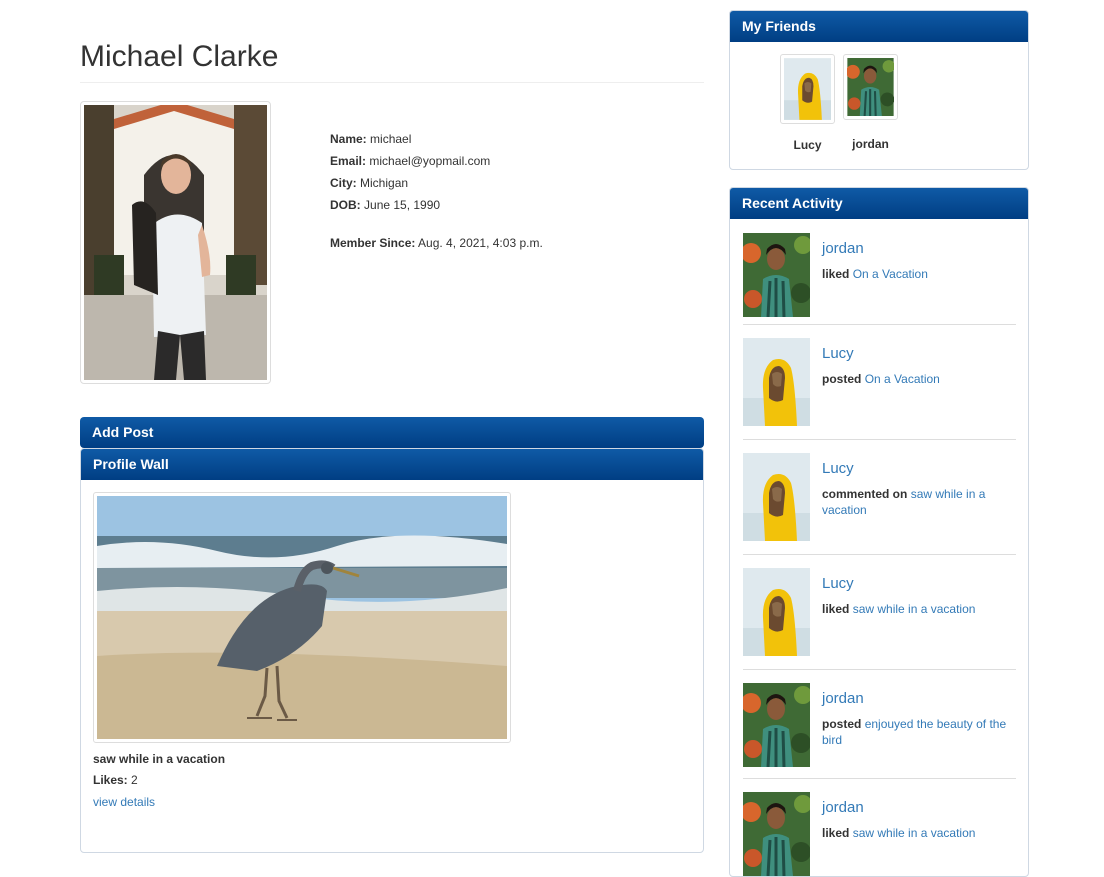  I want to click on activity-item: Lucy posted On a Vacation, so click(879, 382).